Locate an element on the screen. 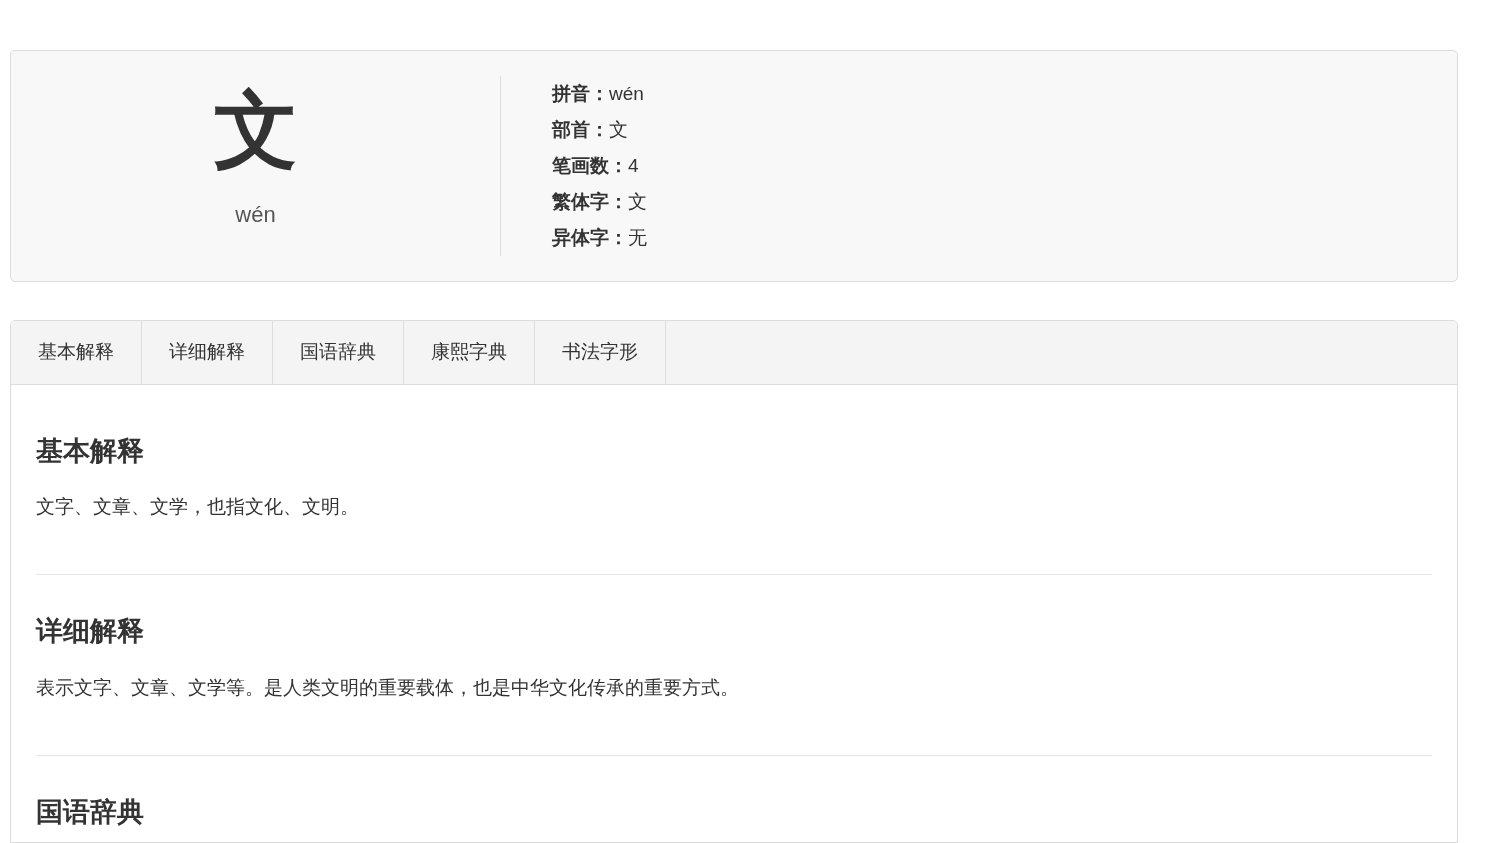 The height and width of the screenshot is (843, 1506). section-title: 详细解释 is located at coordinates (90, 631).